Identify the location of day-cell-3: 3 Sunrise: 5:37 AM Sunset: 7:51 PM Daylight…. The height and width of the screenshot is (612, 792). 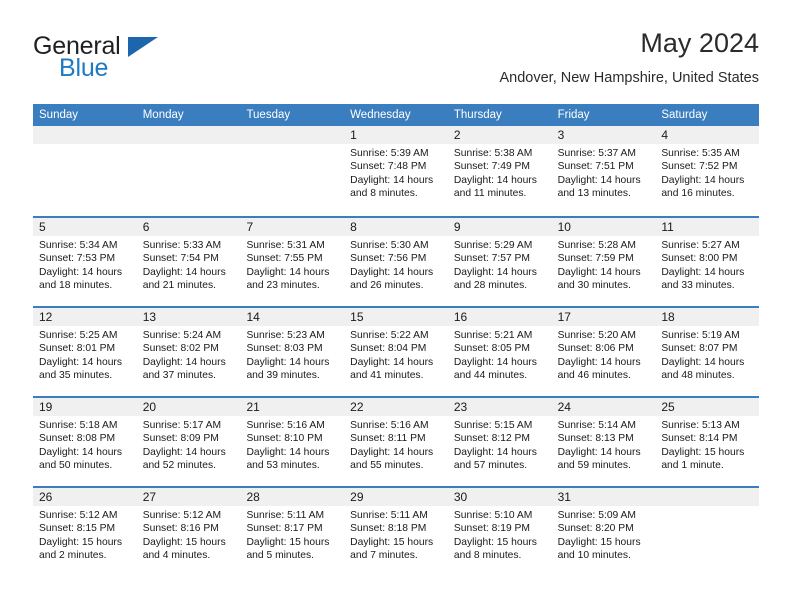
(603, 171).